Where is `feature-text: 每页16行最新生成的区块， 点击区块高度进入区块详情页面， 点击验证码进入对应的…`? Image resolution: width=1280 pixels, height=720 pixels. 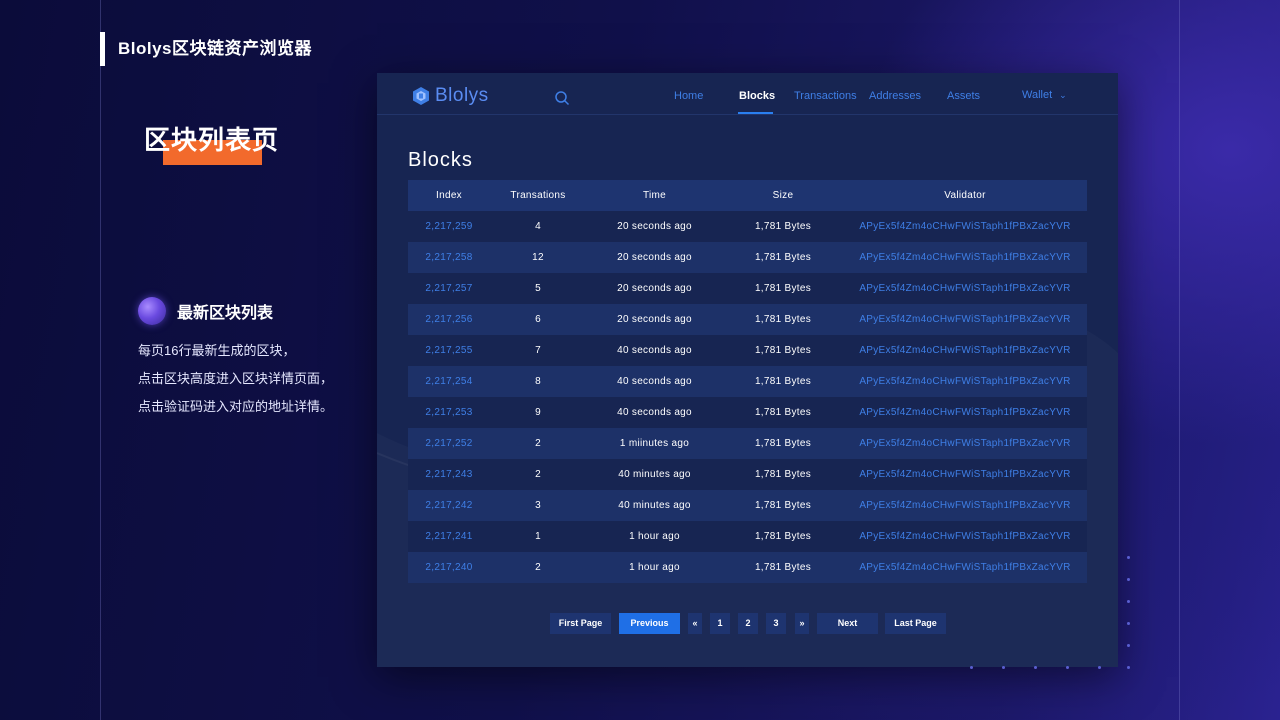 feature-text: 每页16行最新生成的区块， 点击区块高度进入区块详情页面， 点击验证码进入对应的… is located at coordinates (235, 379).